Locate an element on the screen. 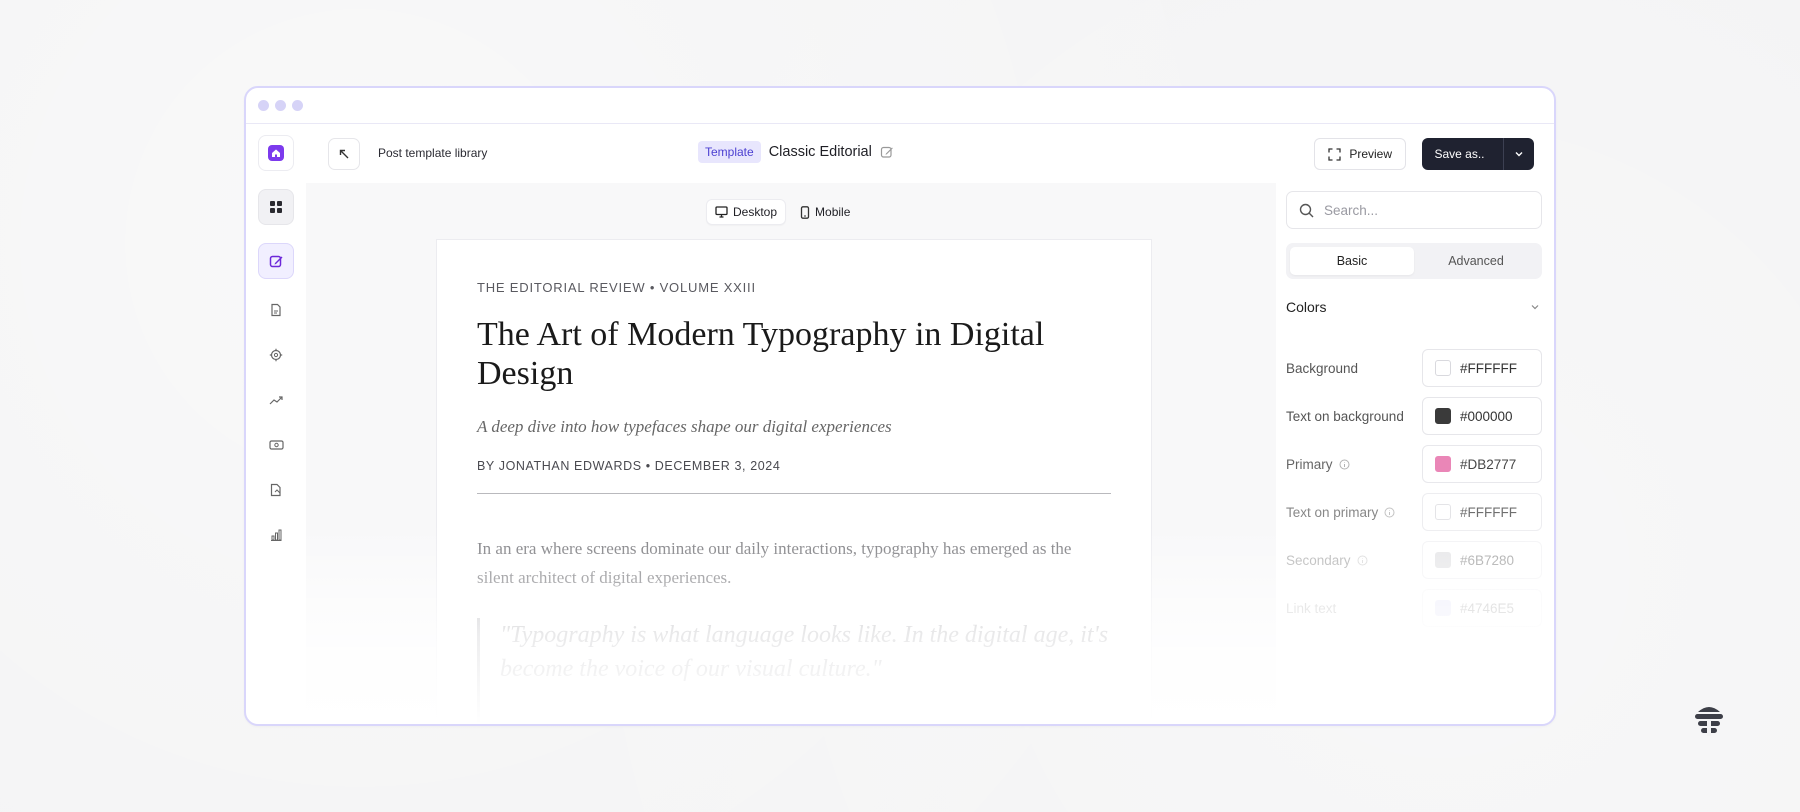  color-label-text: Link text is located at coordinates (1311, 608).